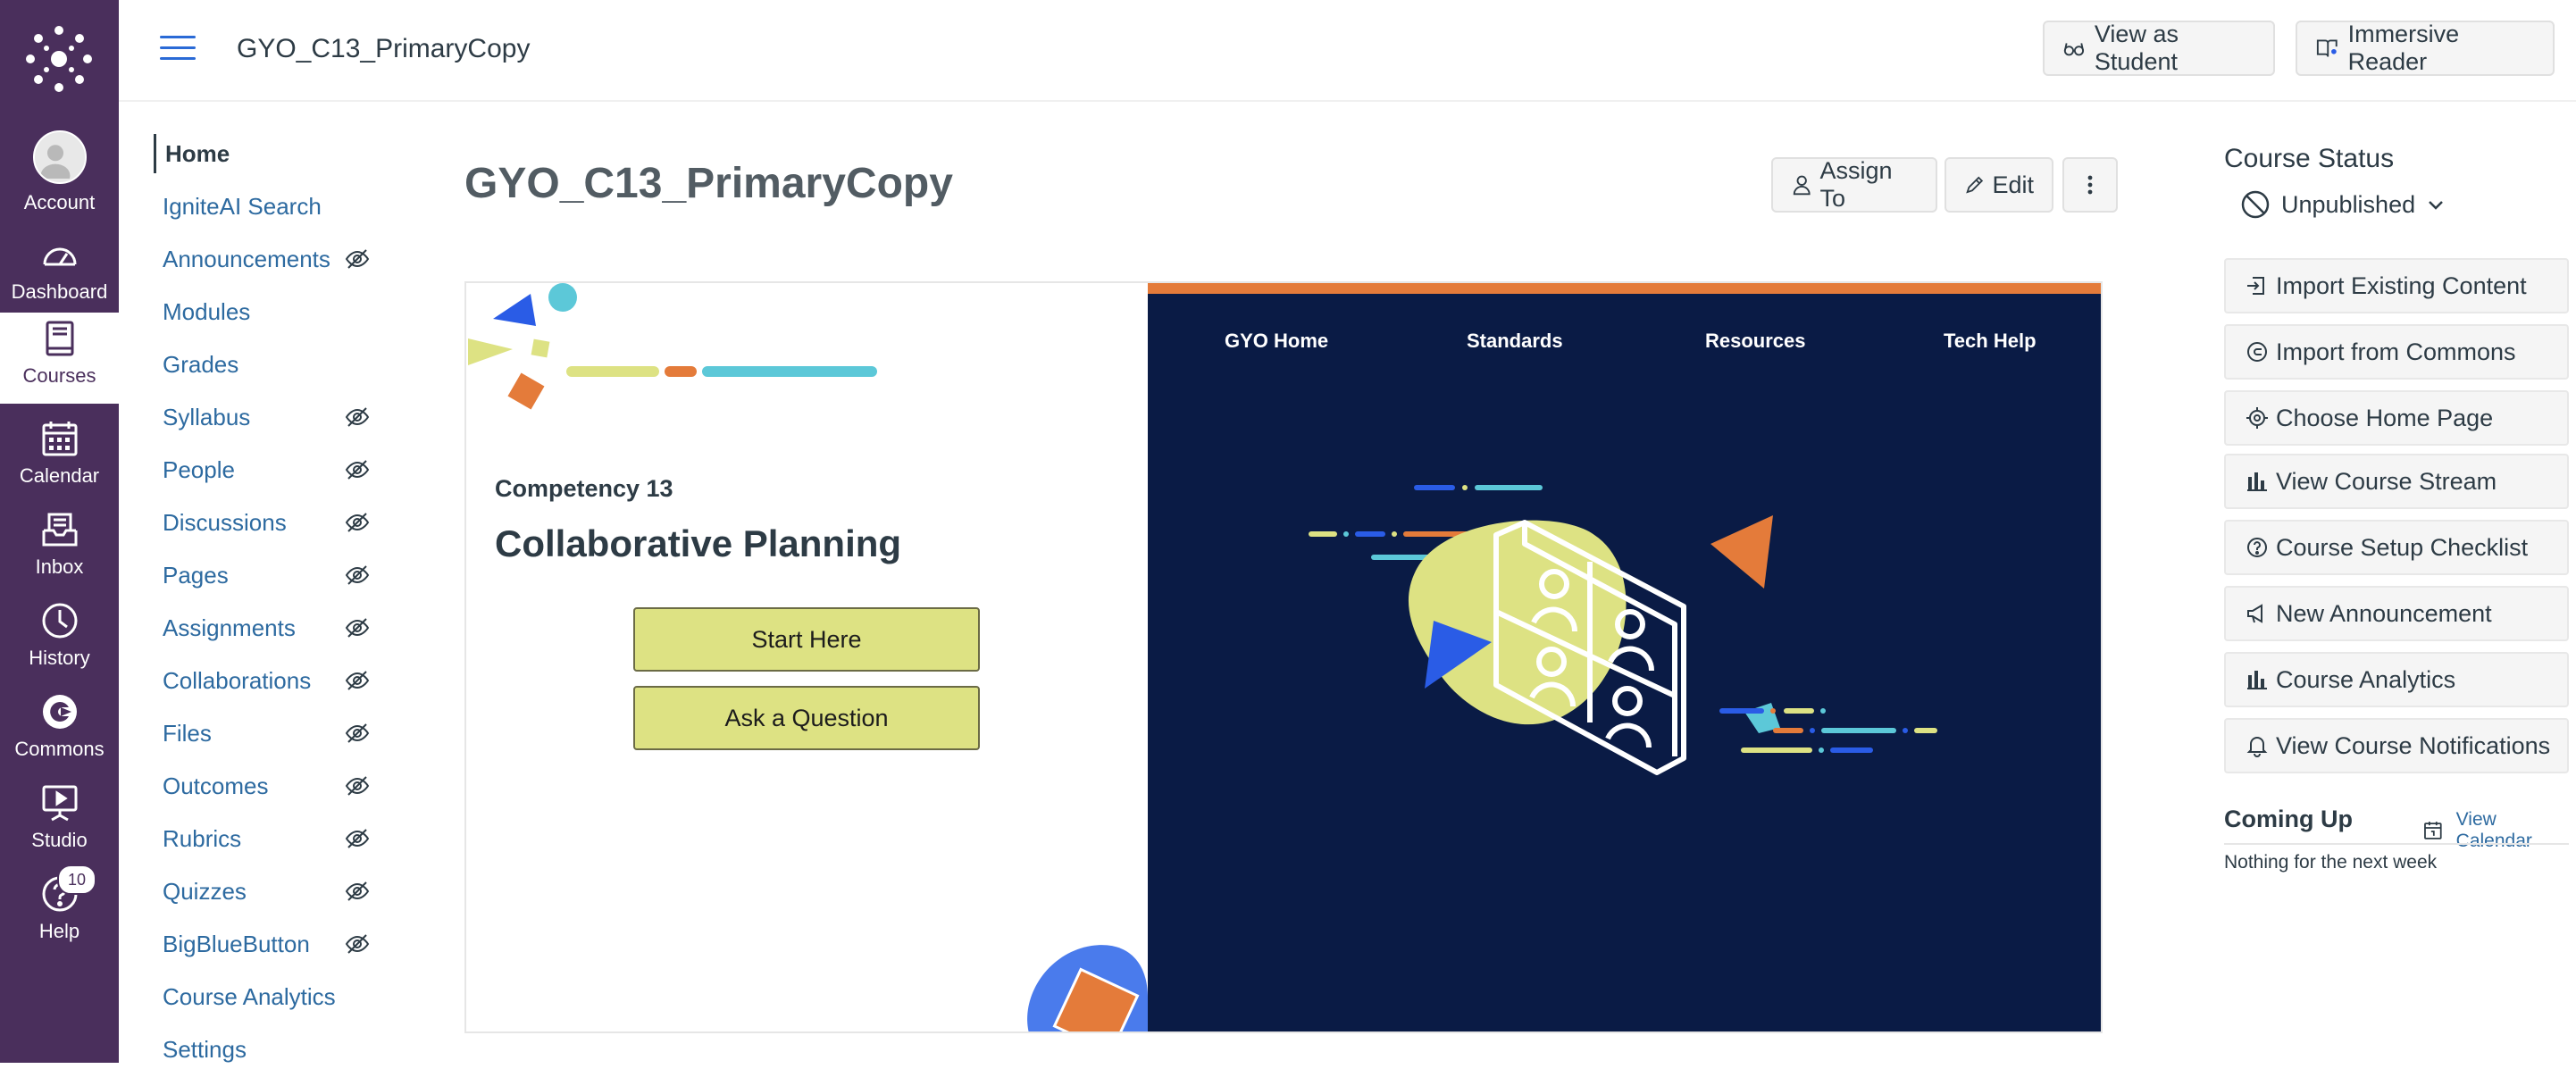 This screenshot has width=2576, height=1069. Describe the element at coordinates (60, 459) in the screenshot. I see `global-nav-calendar: Calendar` at that location.